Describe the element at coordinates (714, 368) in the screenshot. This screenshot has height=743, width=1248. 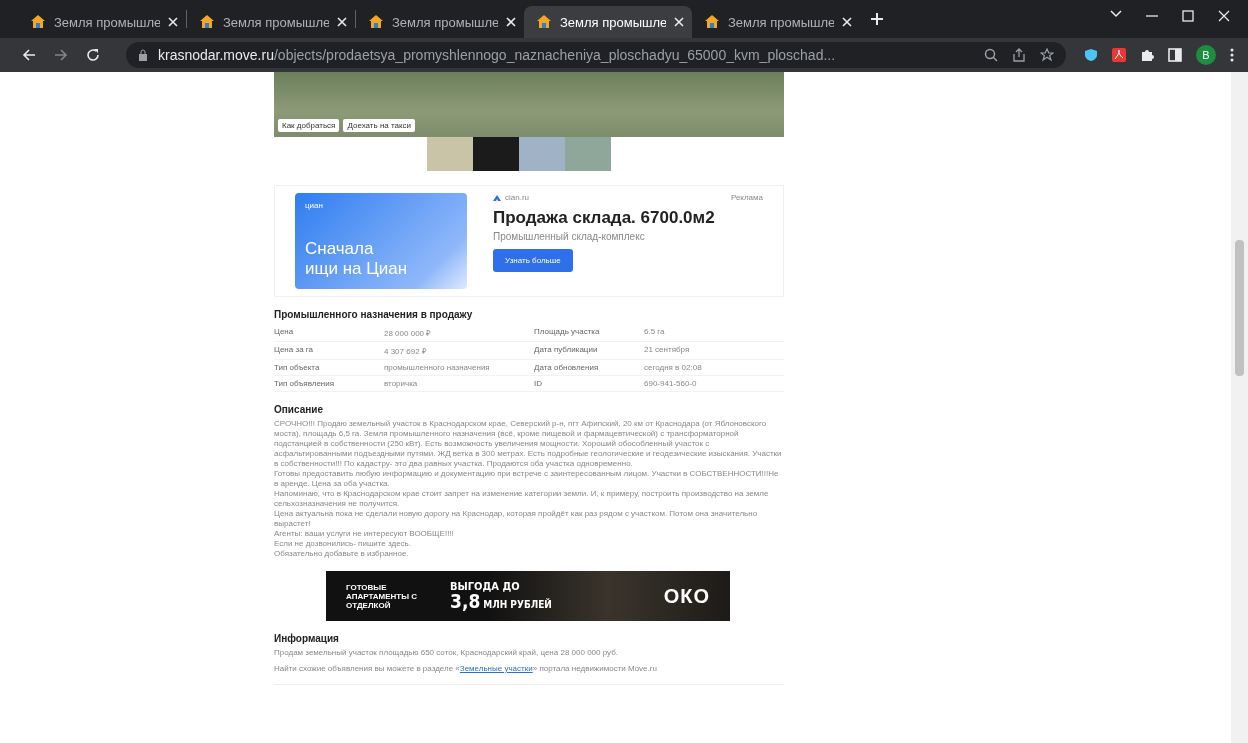
I see `spec-value: сегодня в 02:08` at that location.